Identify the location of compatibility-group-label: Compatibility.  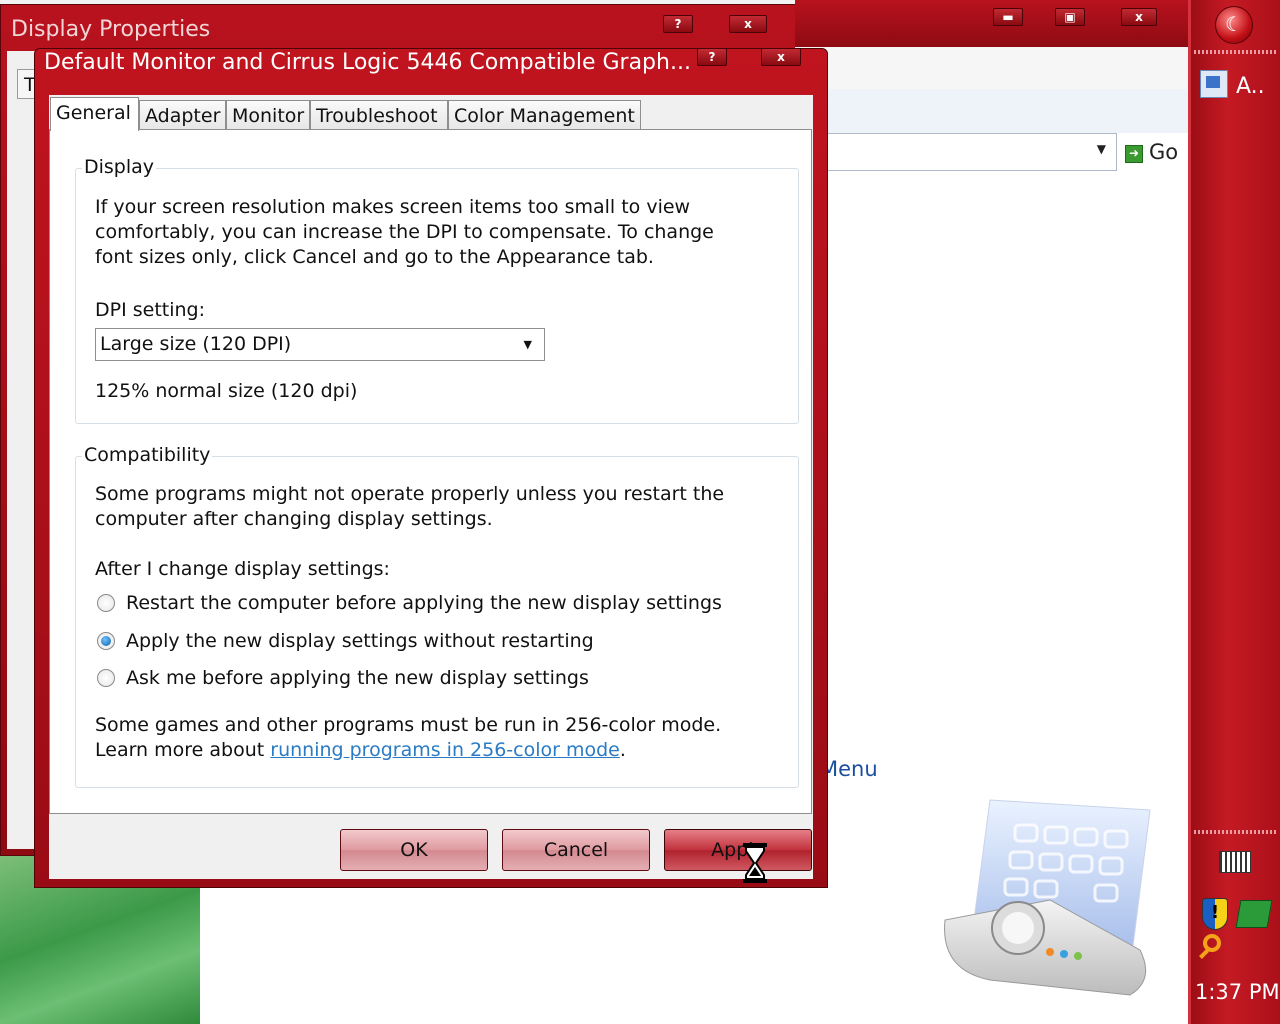
(147, 455).